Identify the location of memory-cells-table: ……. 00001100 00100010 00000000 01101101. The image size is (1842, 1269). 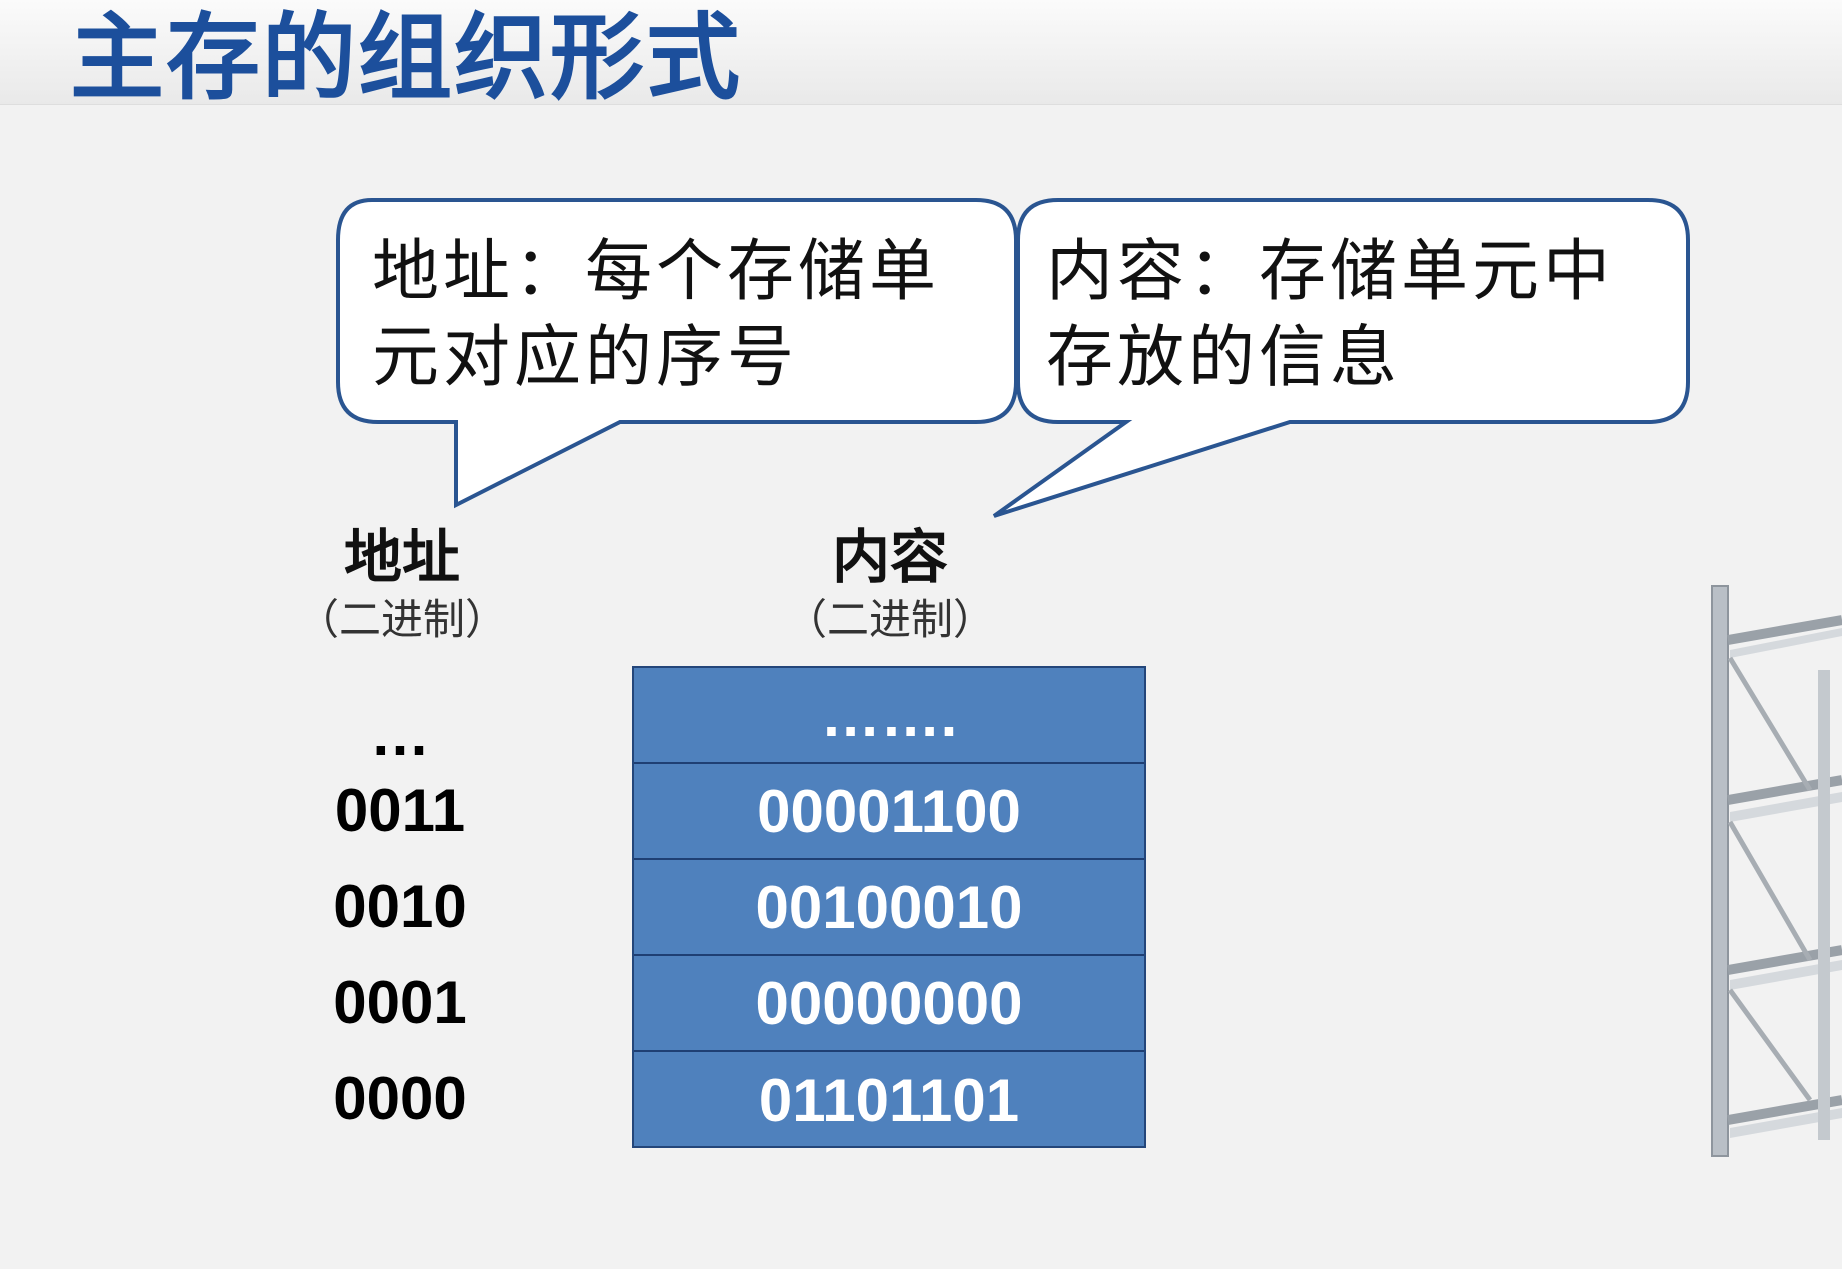
(889, 907).